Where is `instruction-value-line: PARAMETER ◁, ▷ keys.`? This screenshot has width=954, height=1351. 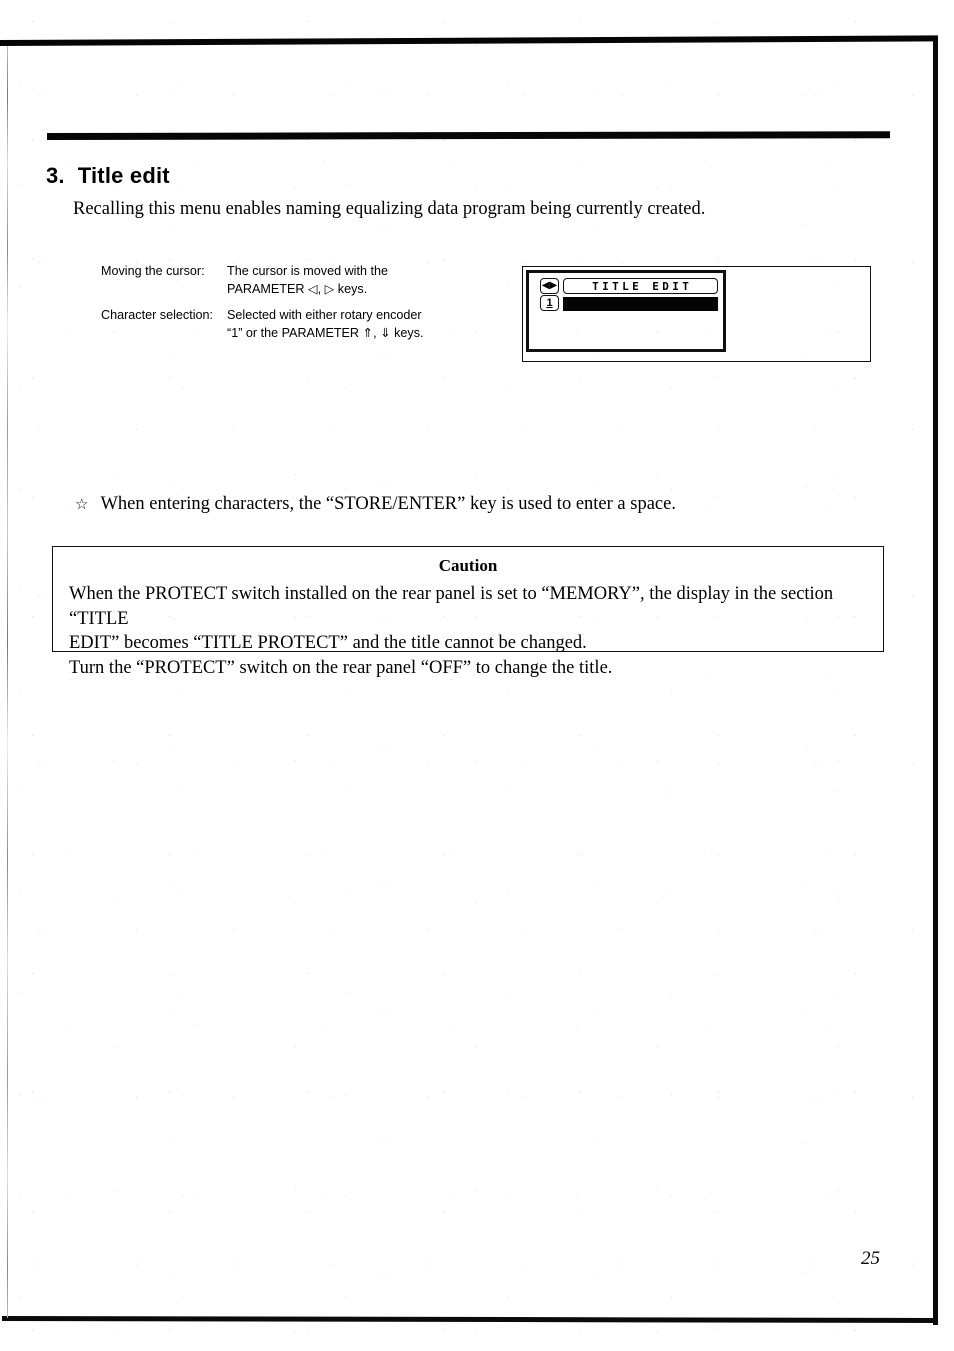 instruction-value-line: PARAMETER ◁, ▷ keys. is located at coordinates (297, 288).